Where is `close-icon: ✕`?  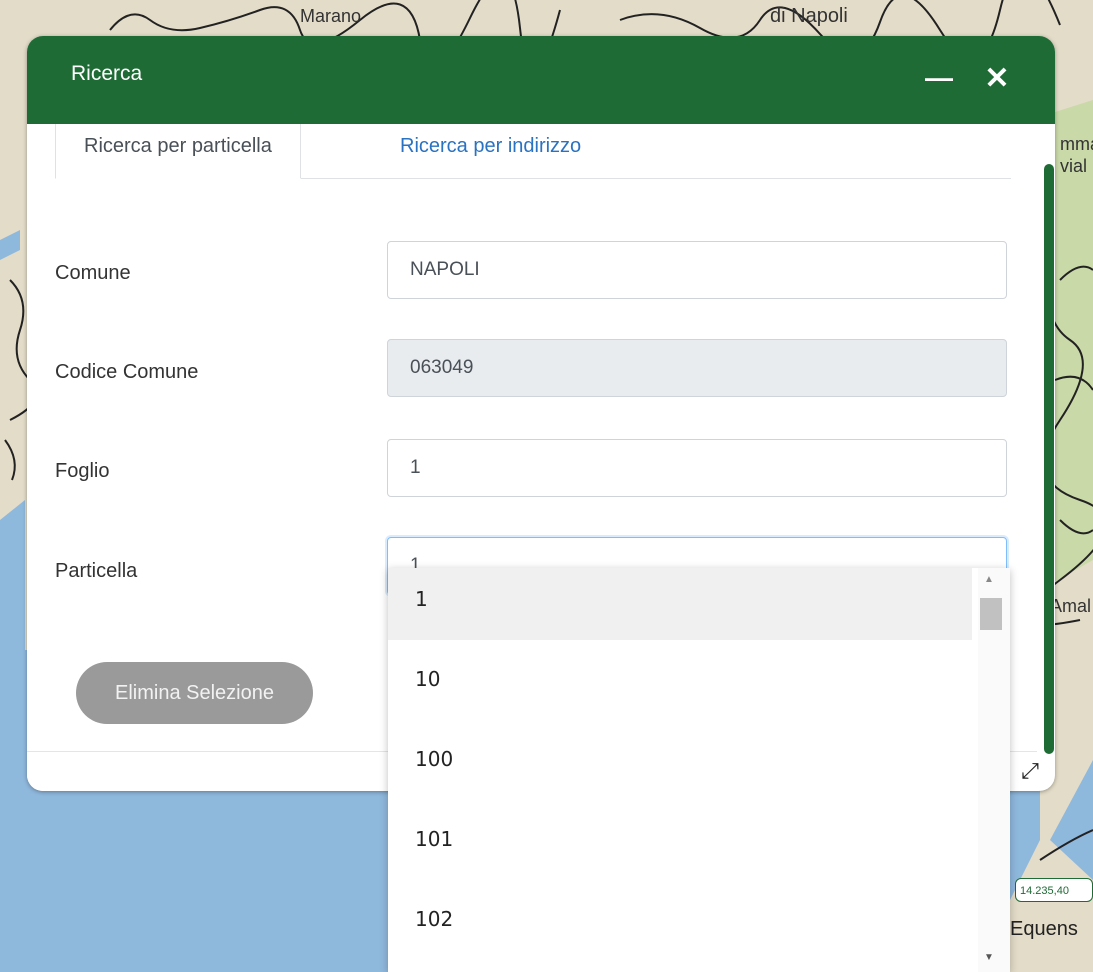 close-icon: ✕ is located at coordinates (997, 78).